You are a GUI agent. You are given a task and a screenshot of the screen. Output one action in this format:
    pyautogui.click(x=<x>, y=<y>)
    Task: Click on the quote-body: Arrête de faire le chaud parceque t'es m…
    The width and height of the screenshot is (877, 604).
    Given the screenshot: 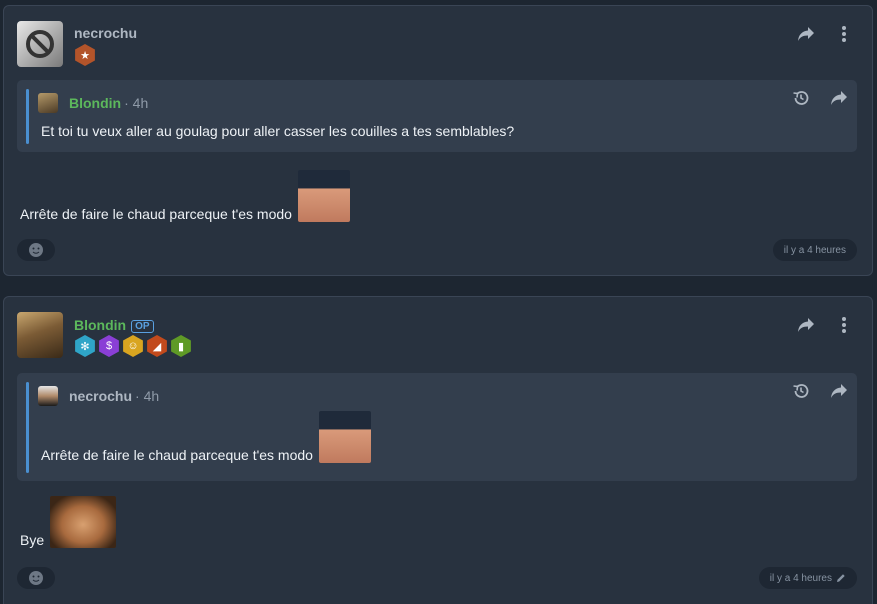 What is the action you would take?
    pyautogui.click(x=206, y=437)
    